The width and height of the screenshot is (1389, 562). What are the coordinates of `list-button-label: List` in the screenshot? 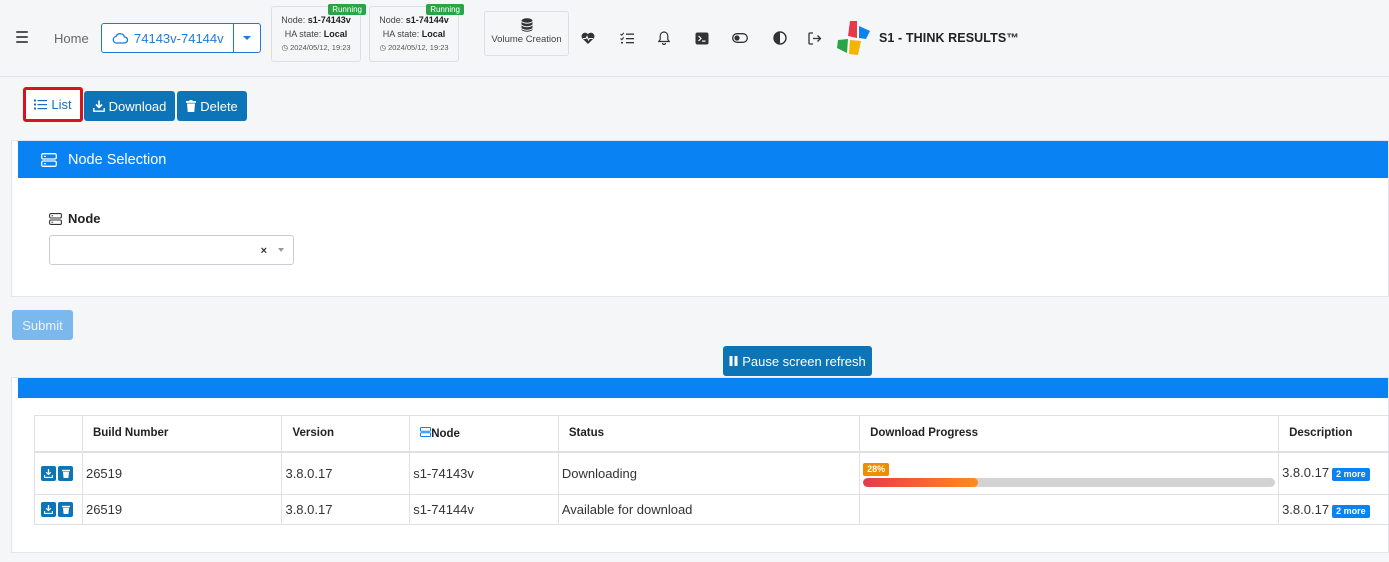 It's located at (61, 104).